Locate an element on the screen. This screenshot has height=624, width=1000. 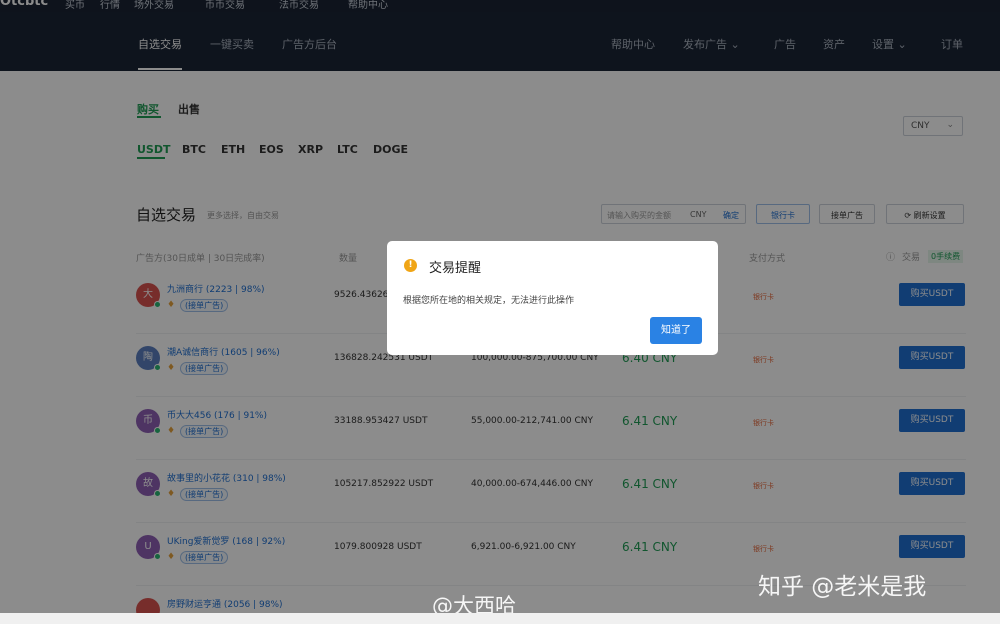
zhihu-watermark: 知乎 @老米是我 is located at coordinates (842, 587).